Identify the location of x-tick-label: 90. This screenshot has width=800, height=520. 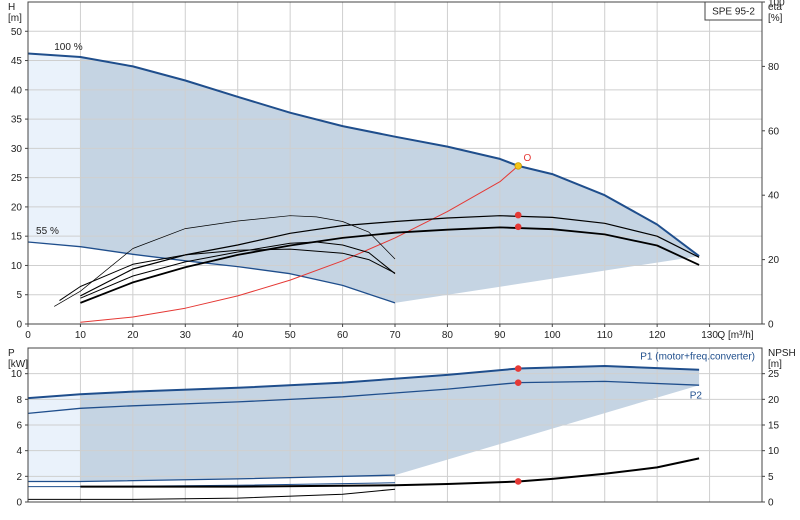
(500, 335).